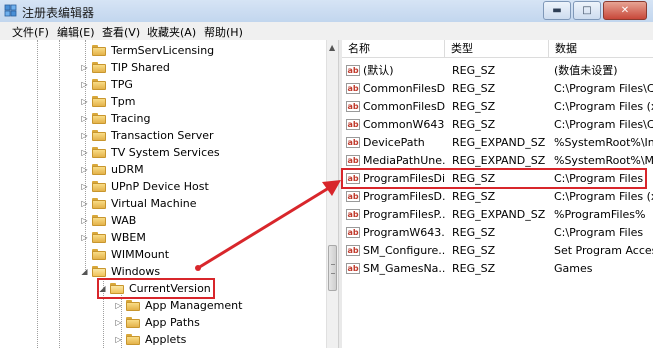 The width and height of the screenshot is (653, 348). Describe the element at coordinates (404, 88) in the screenshot. I see `value-name: CommonFilesDir` at that location.